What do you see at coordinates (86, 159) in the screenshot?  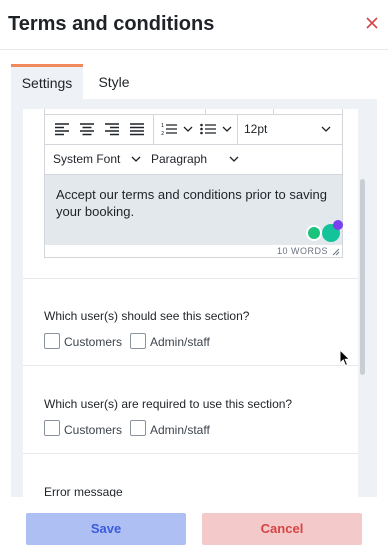 I see `font-family-select: System Font` at bounding box center [86, 159].